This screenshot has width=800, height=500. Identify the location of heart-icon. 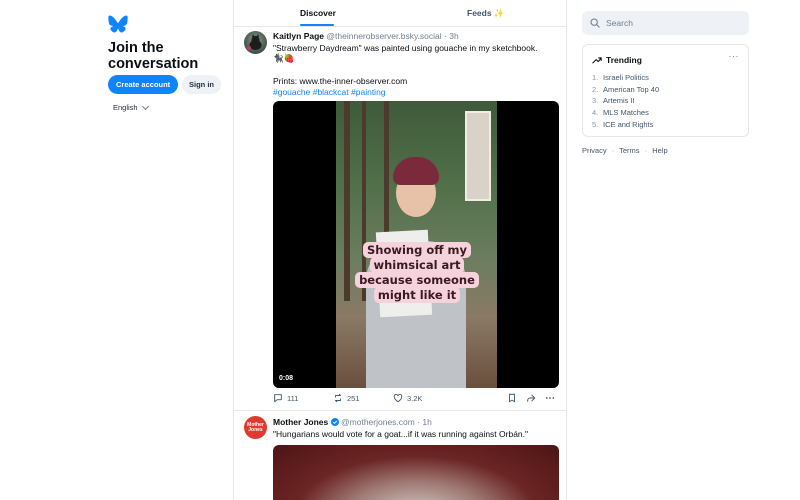
(398, 398).